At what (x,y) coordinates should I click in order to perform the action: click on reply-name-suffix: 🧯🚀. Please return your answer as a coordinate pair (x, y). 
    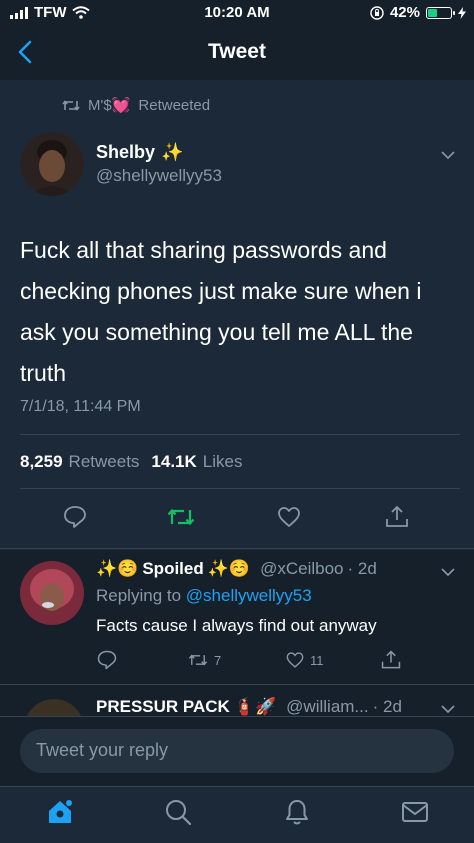
    Looking at the image, I should click on (255, 706).